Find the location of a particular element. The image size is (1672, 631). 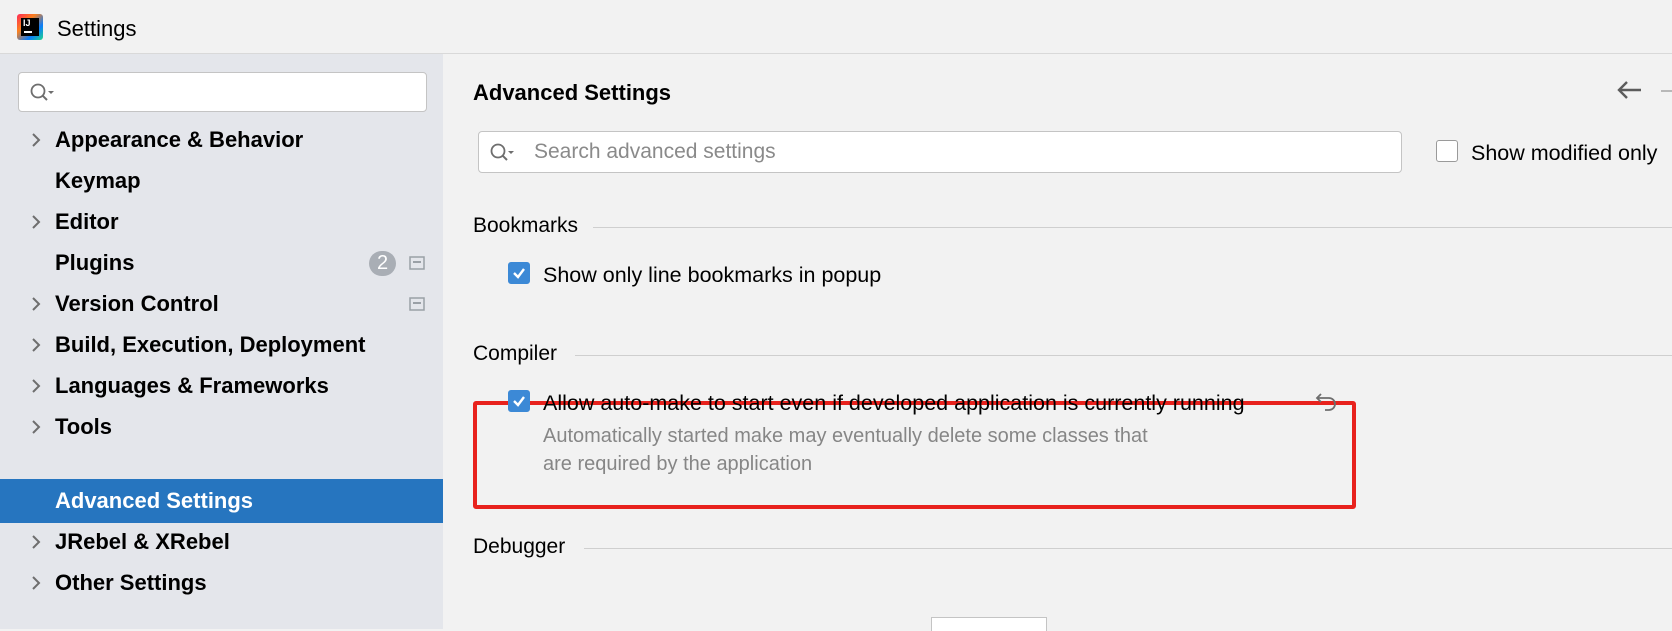

sidebar-item-advanced-settings: Advanced Settings is located at coordinates (221, 501).